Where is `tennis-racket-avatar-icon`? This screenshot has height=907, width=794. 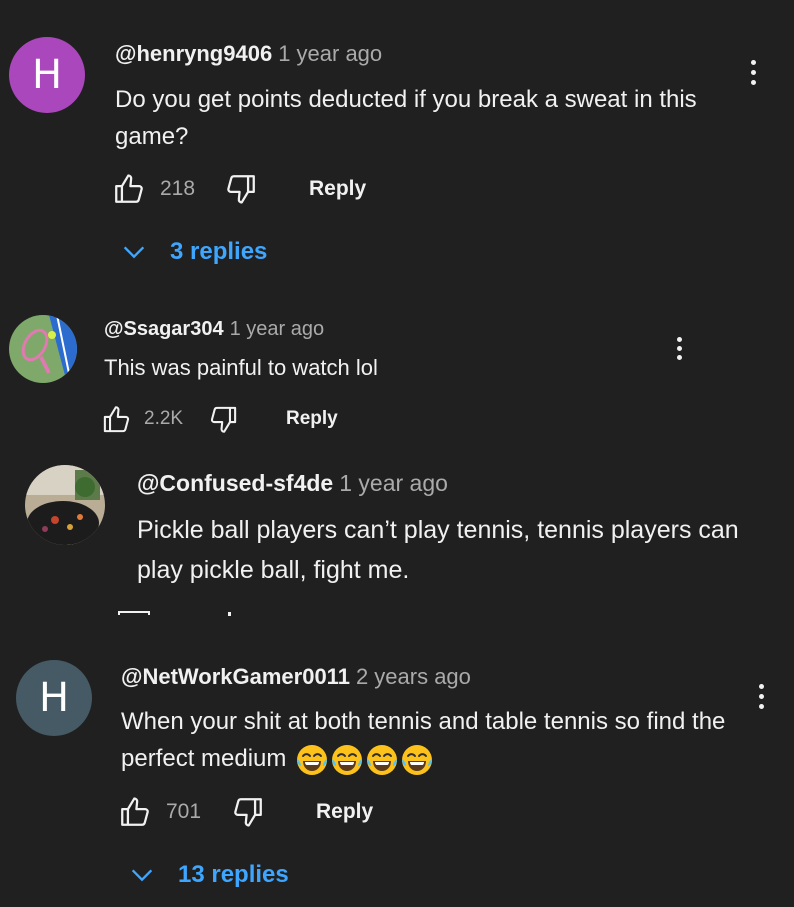 tennis-racket-avatar-icon is located at coordinates (43, 349).